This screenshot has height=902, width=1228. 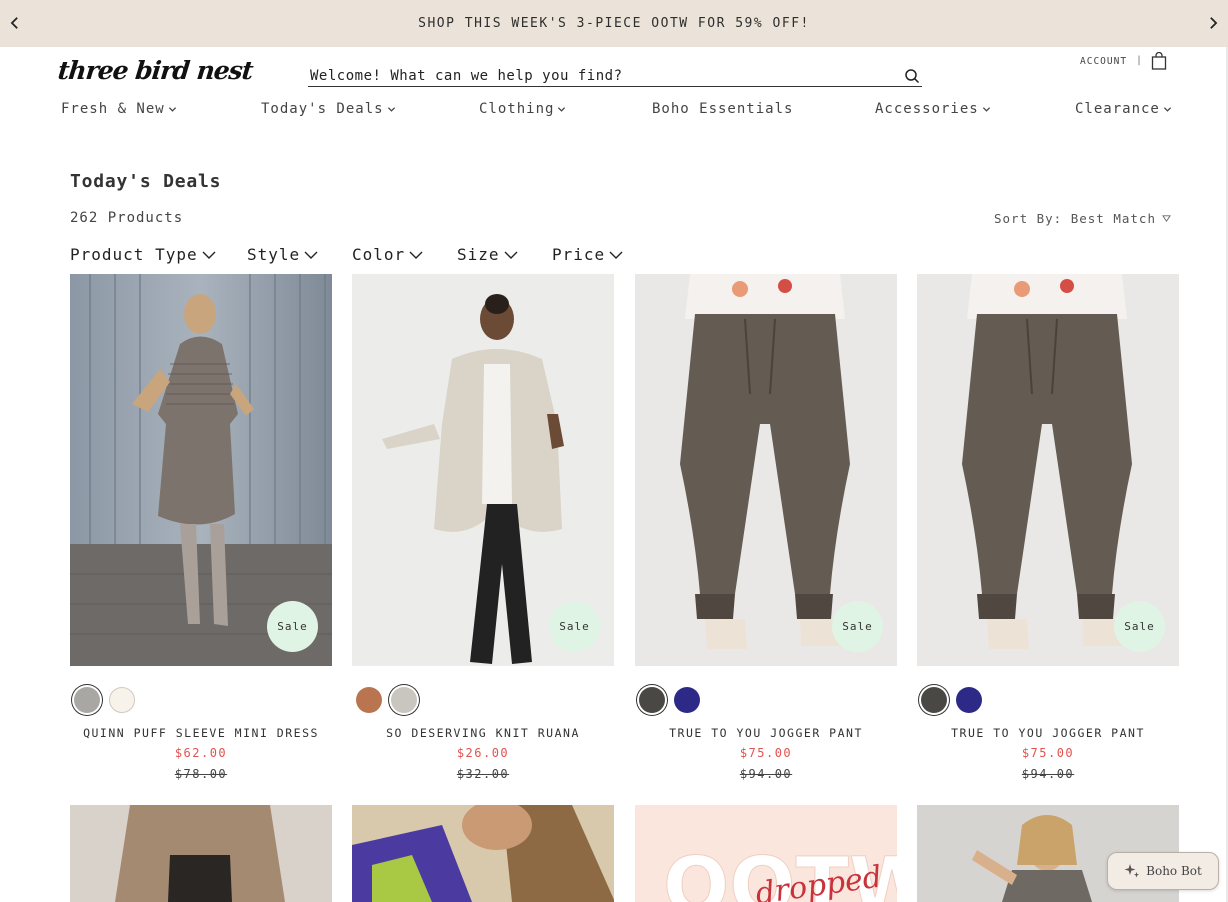 I want to click on search-icon, so click(x=912, y=76).